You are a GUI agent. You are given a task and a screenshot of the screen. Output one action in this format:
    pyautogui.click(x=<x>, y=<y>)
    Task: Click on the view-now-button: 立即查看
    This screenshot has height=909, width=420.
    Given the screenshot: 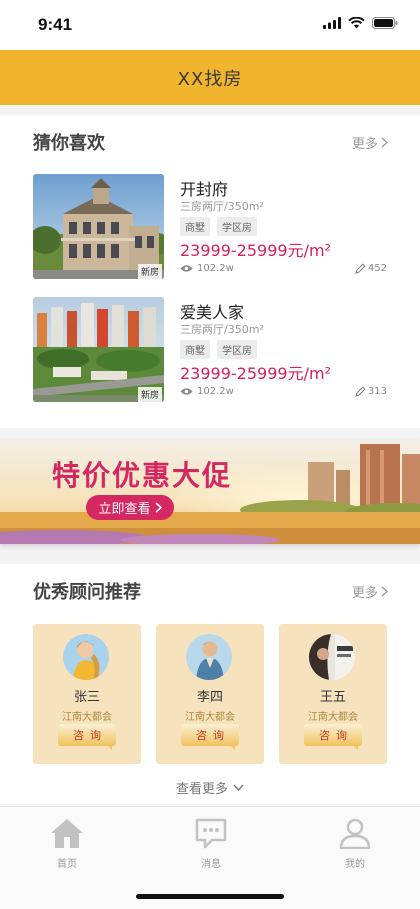 What is the action you would take?
    pyautogui.click(x=130, y=507)
    